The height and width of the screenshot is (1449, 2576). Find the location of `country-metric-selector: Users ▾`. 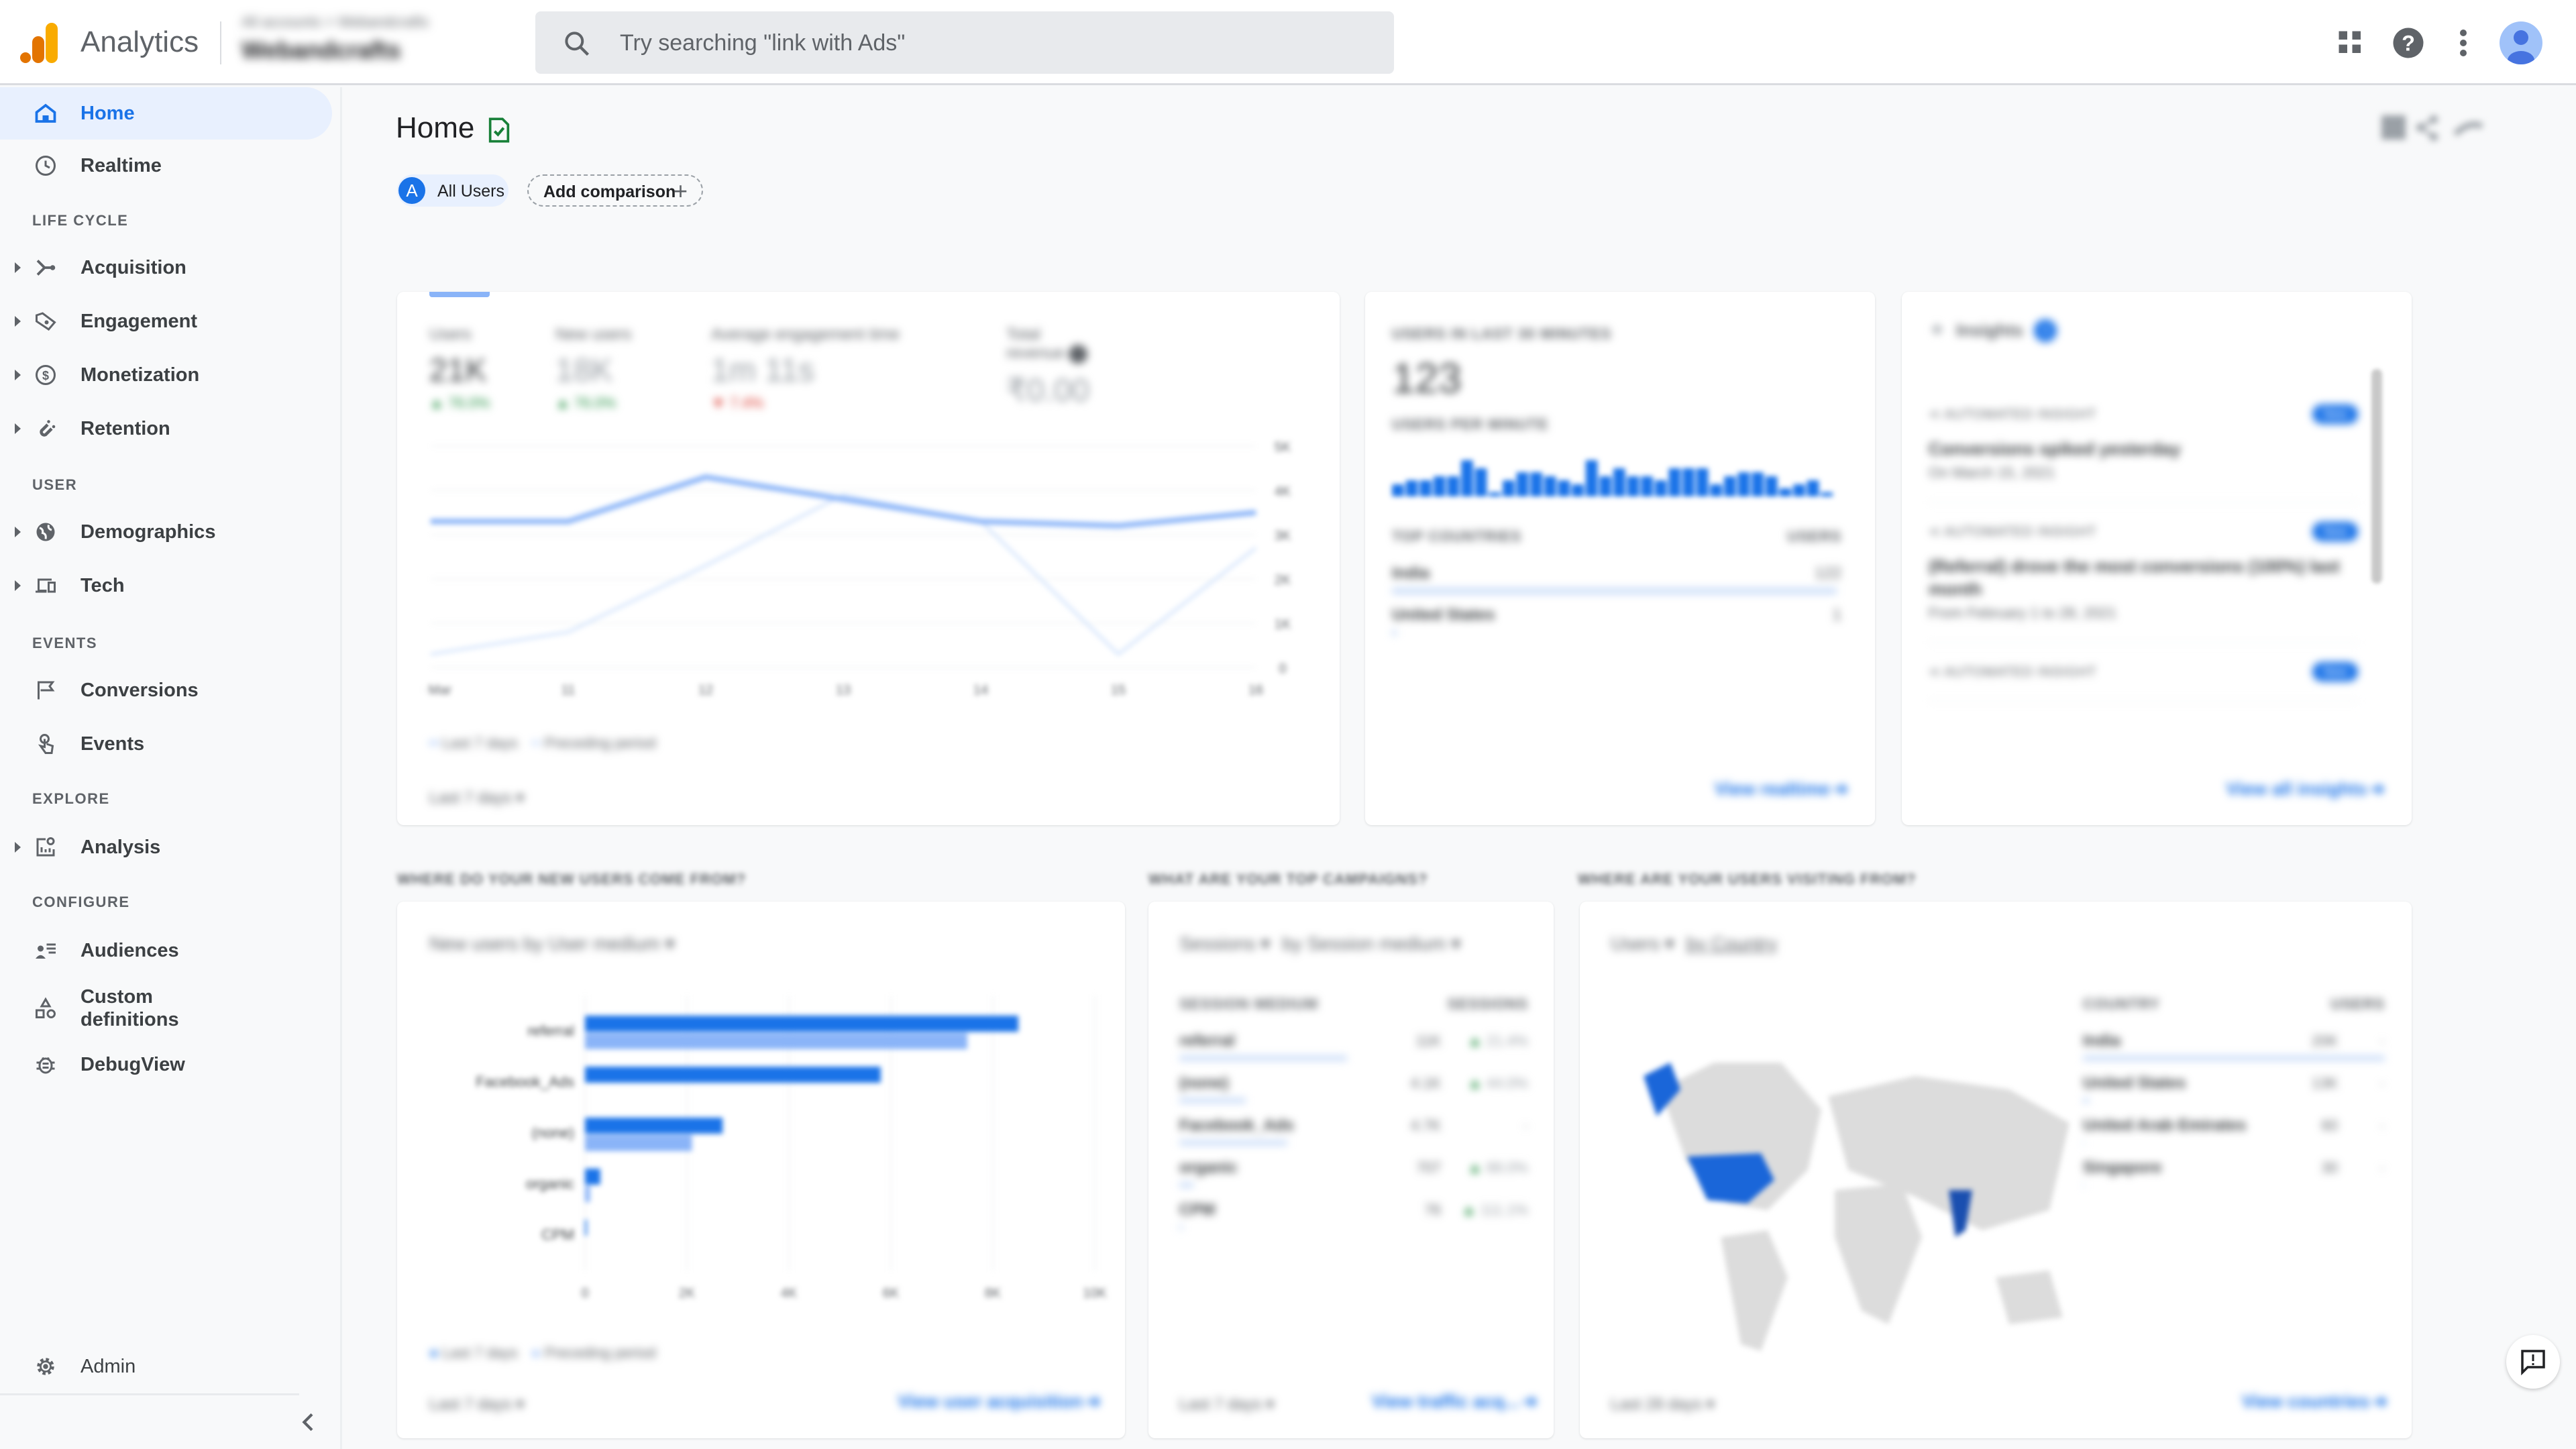

country-metric-selector: Users ▾ is located at coordinates (1642, 943).